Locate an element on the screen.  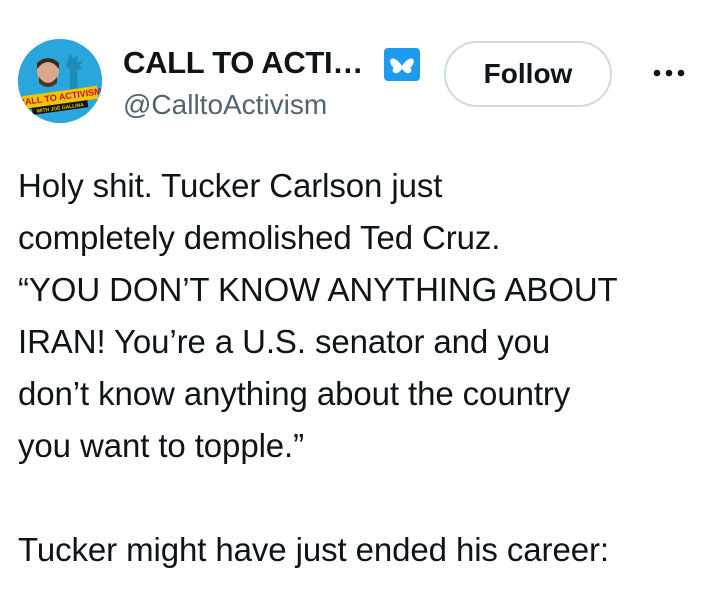
author-handle: @CalltoActivism is located at coordinates (225, 105).